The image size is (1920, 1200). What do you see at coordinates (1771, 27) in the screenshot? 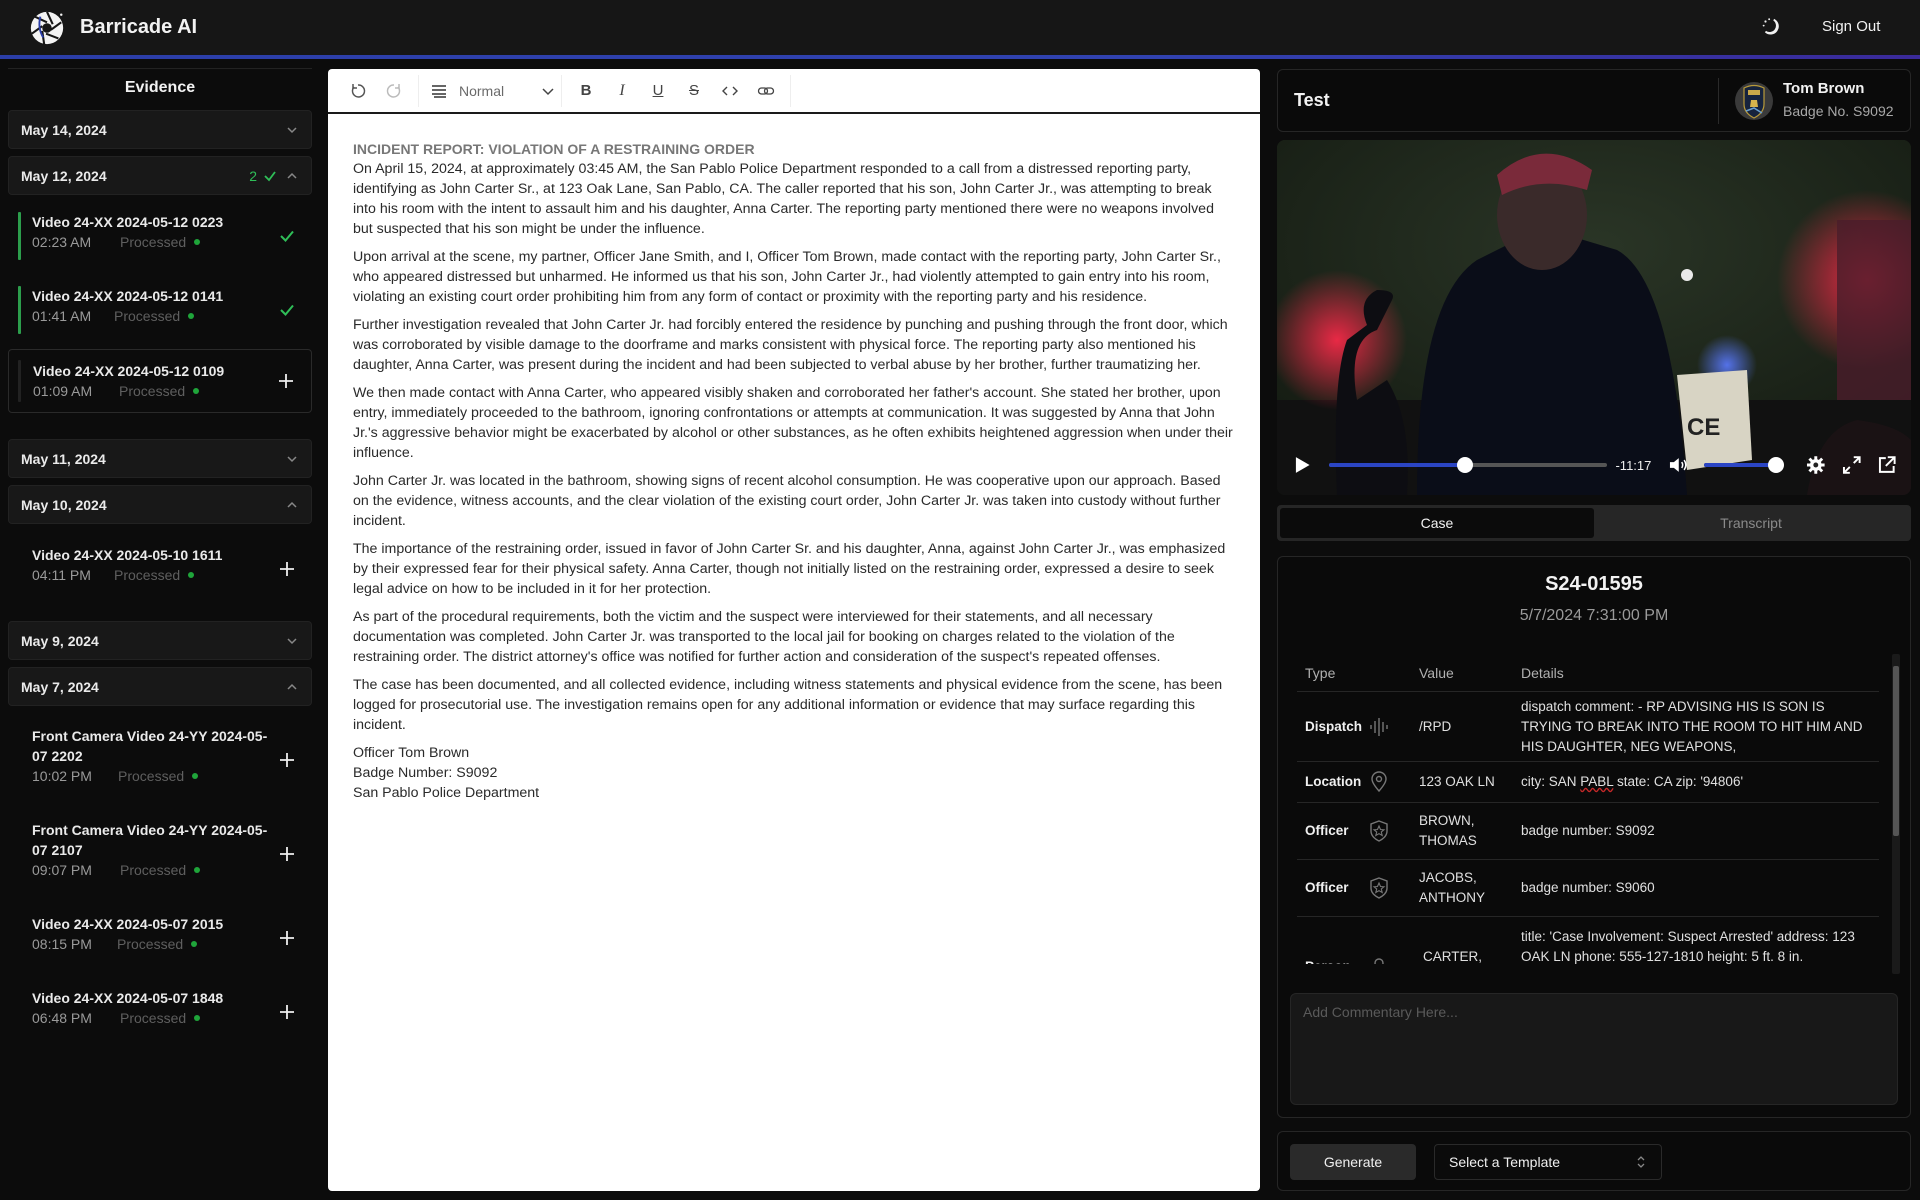
I see `moon-theme-icon` at bounding box center [1771, 27].